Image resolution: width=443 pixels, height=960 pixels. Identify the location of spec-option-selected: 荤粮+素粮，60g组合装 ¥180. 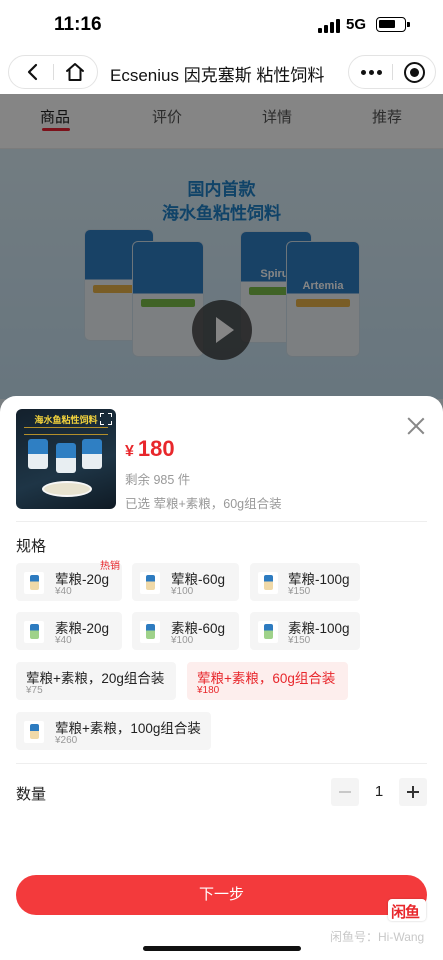
(267, 681).